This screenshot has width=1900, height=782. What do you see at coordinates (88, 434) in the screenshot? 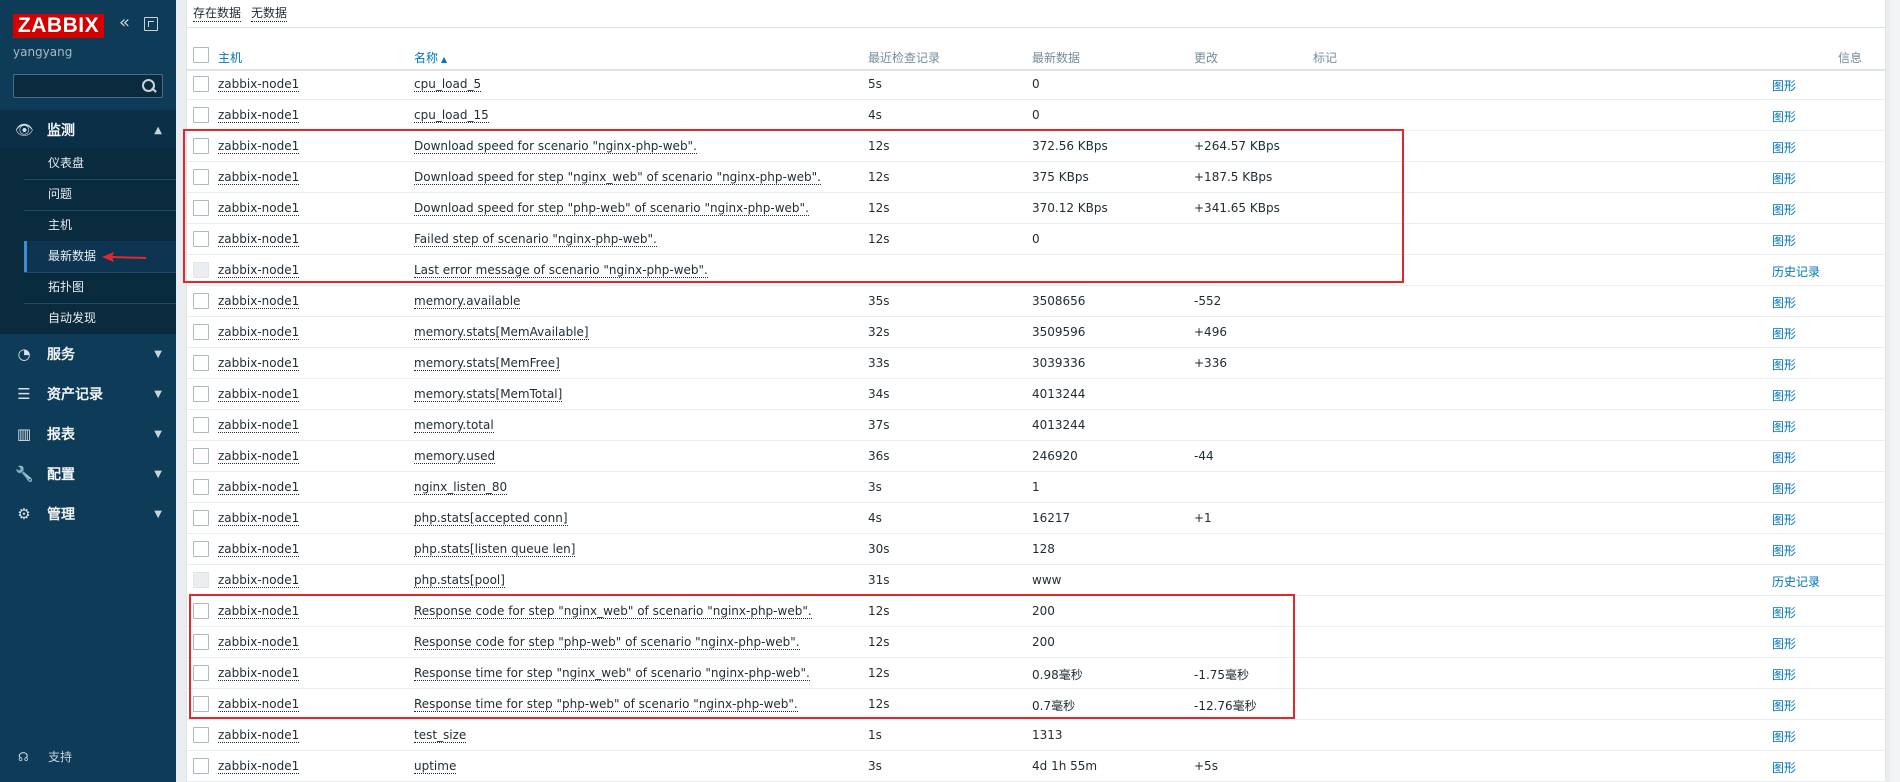
I see `menu-reports: ▥ 报表 ▼` at bounding box center [88, 434].